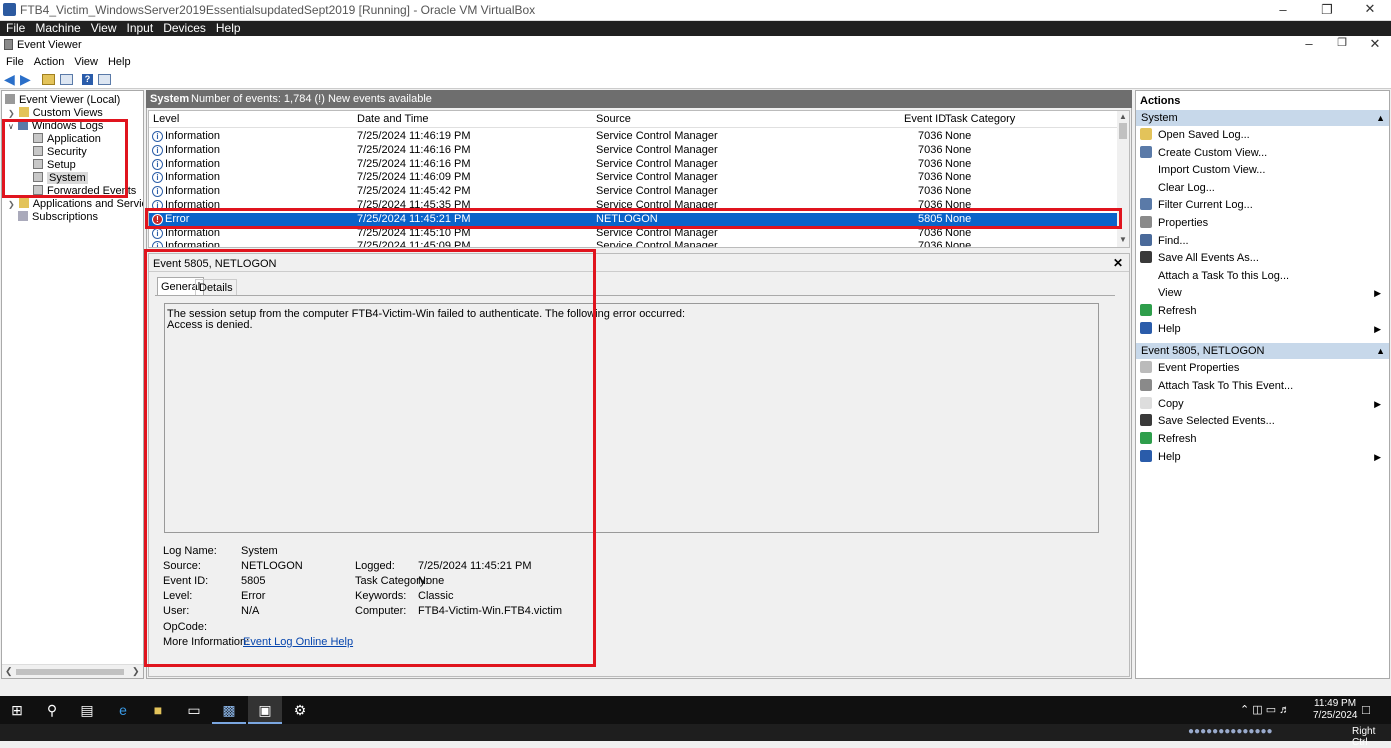 This screenshot has width=1391, height=748. I want to click on minimize-button: –, so click(1309, 43).